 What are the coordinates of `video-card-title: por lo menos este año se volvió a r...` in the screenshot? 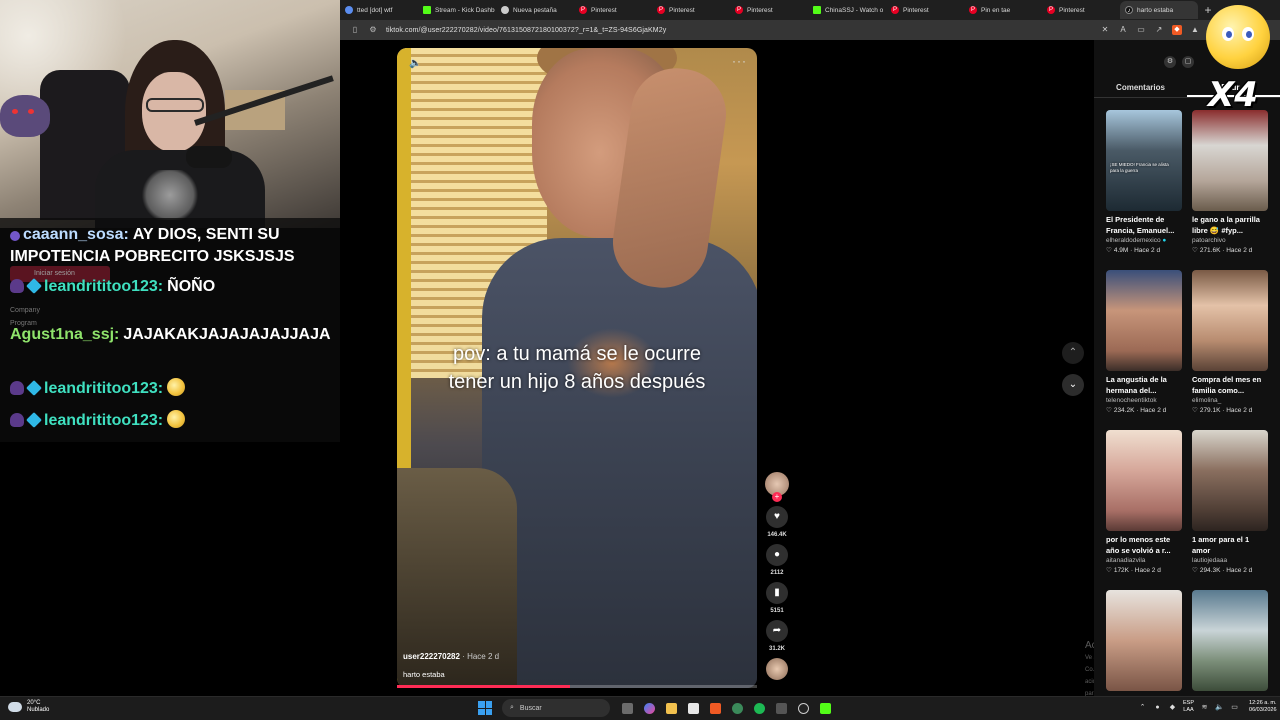 It's located at (1144, 545).